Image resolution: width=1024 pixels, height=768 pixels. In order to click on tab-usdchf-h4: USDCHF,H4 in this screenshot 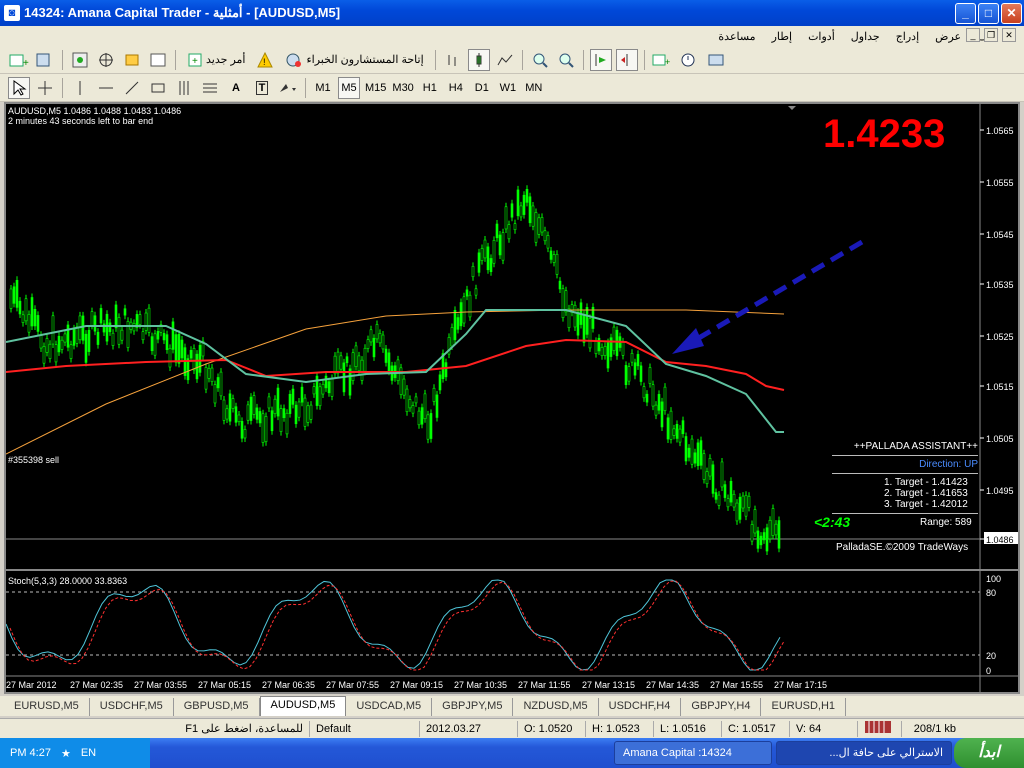, I will do `click(640, 707)`.